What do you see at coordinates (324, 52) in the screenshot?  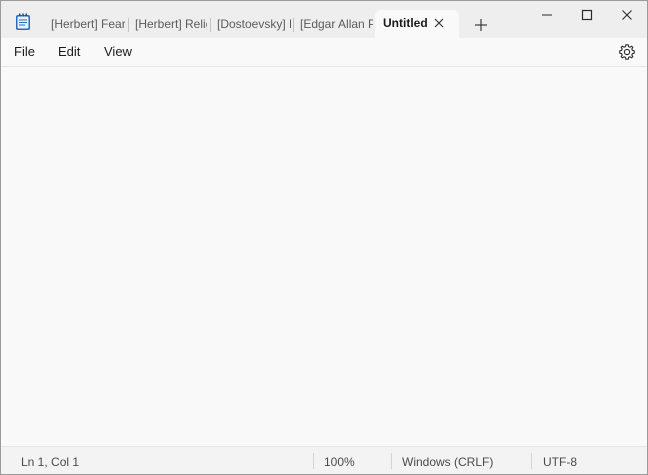 I see `menu-bar: File Edit View` at bounding box center [324, 52].